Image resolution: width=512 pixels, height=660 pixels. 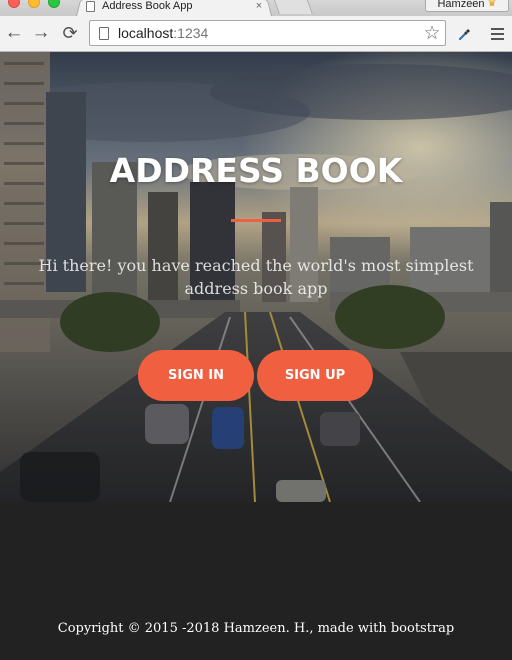 I want to click on title-divider, so click(x=256, y=220).